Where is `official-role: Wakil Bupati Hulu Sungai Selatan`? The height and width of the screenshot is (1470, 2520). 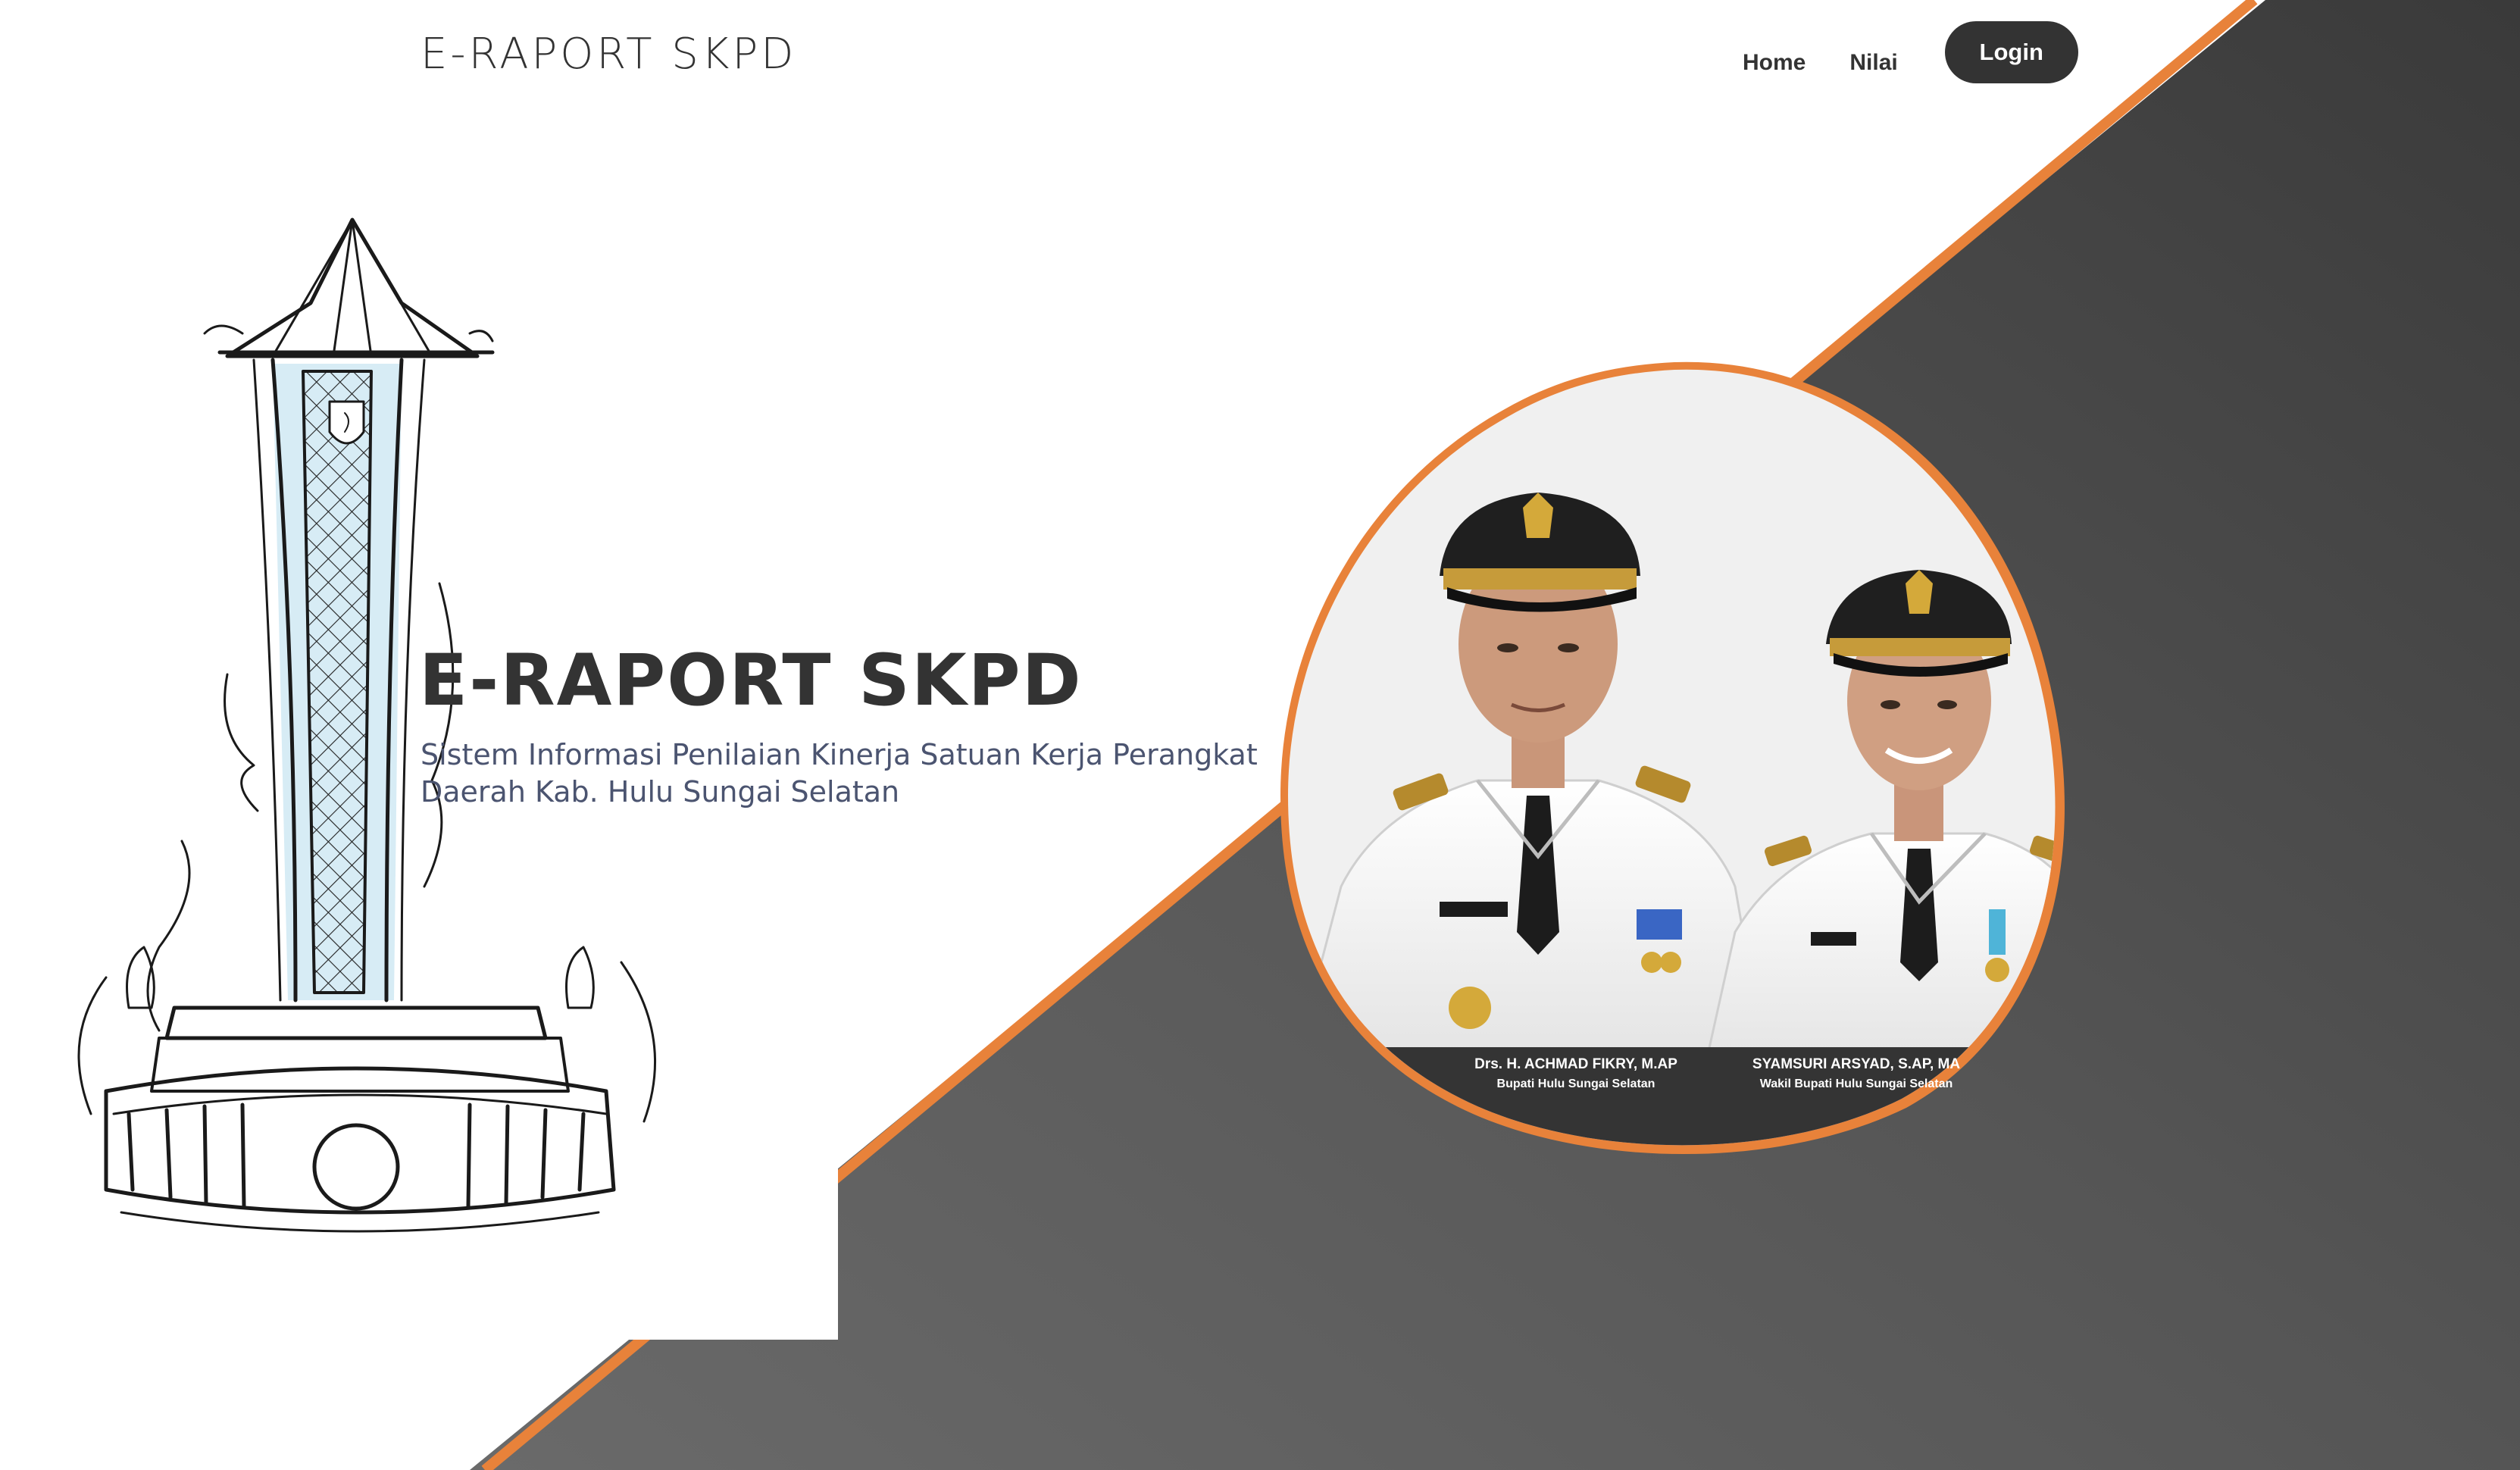
official-role: Wakil Bupati Hulu Sungai Selatan is located at coordinates (1856, 1083).